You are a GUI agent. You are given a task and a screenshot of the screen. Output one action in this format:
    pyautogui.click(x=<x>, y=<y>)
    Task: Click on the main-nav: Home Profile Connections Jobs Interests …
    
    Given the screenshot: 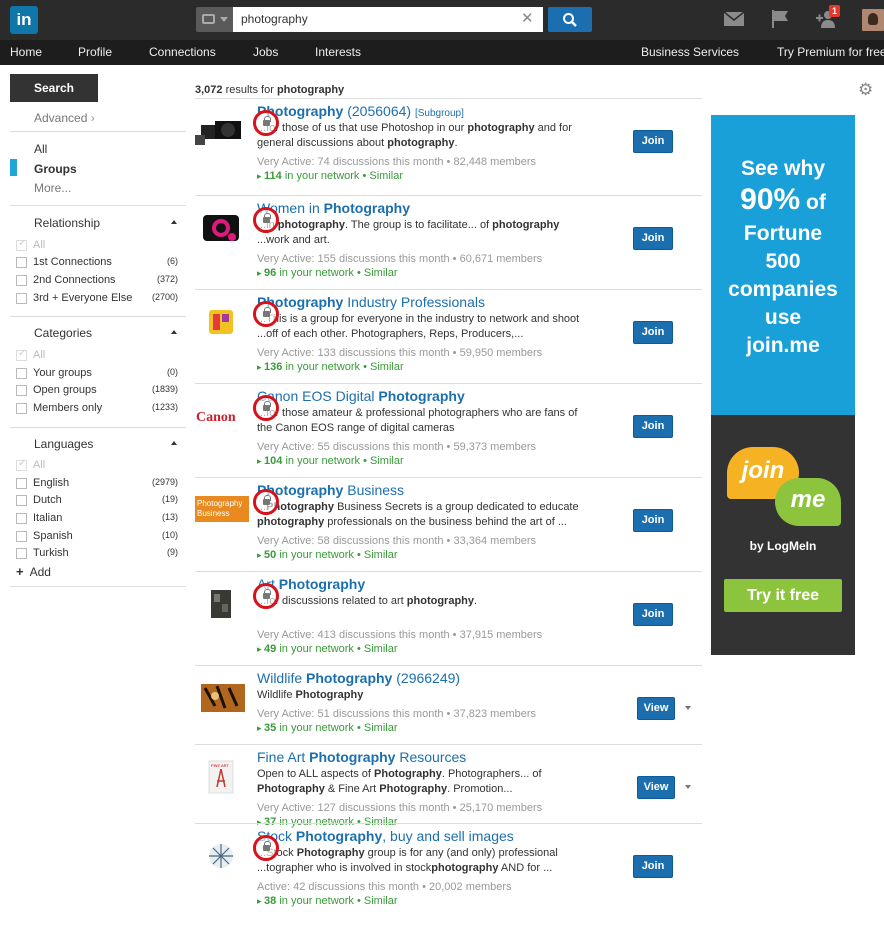 What is the action you would take?
    pyautogui.click(x=442, y=52)
    